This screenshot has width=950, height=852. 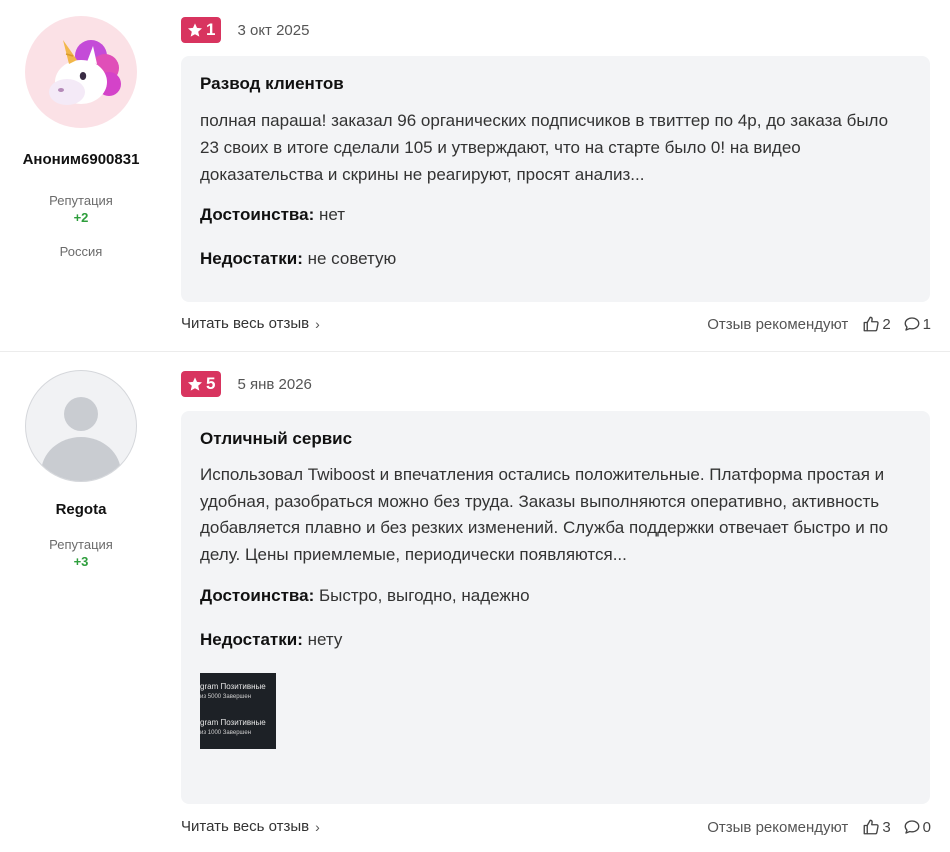 What do you see at coordinates (226, 733) in the screenshot?
I see `thumb-text: из 1000 Завершен` at bounding box center [226, 733].